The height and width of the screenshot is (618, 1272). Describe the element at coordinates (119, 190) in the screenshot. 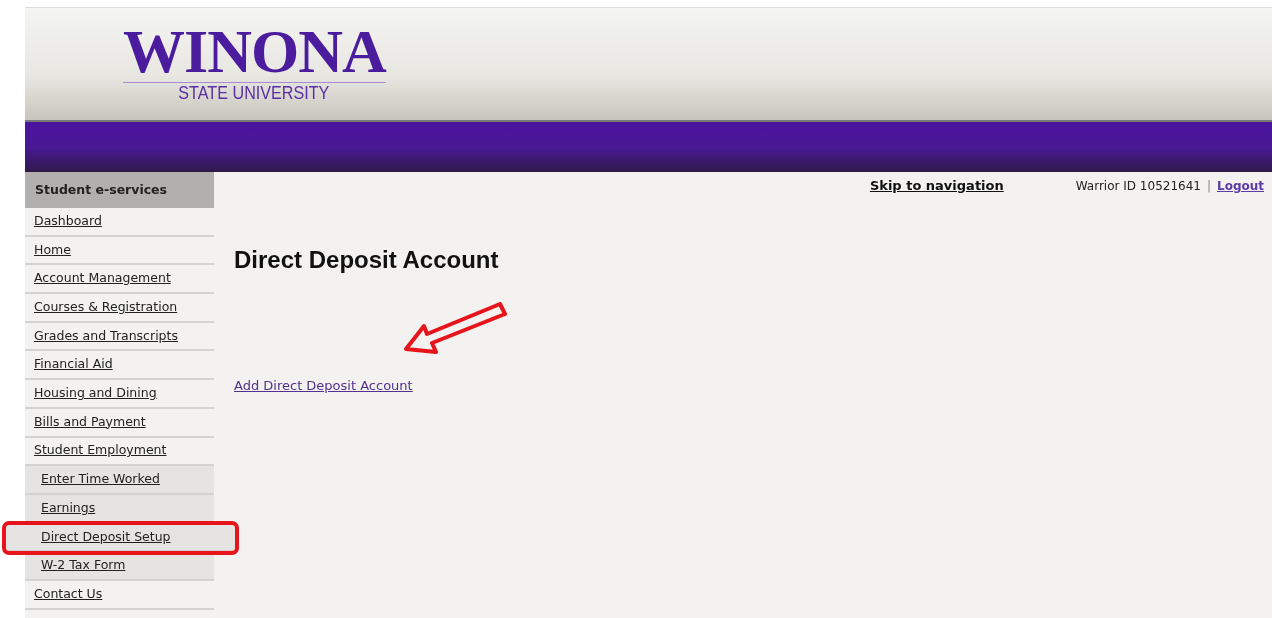

I see `sidebar-title: Student e-services` at that location.